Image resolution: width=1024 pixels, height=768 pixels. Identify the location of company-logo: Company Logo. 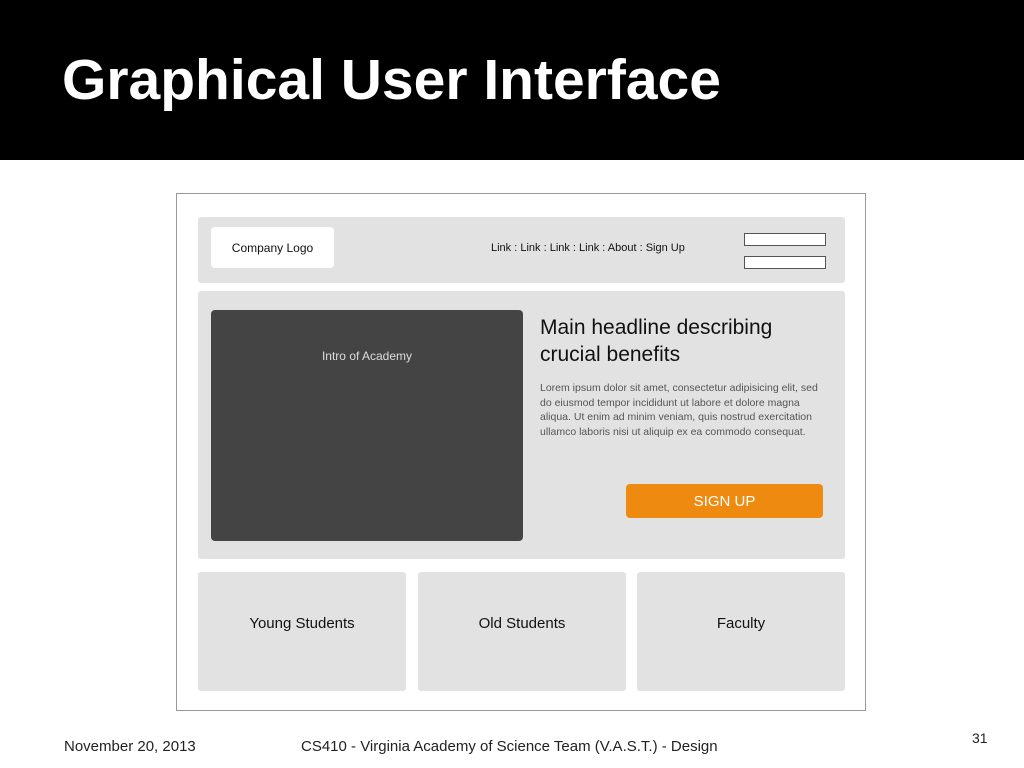
(272, 247).